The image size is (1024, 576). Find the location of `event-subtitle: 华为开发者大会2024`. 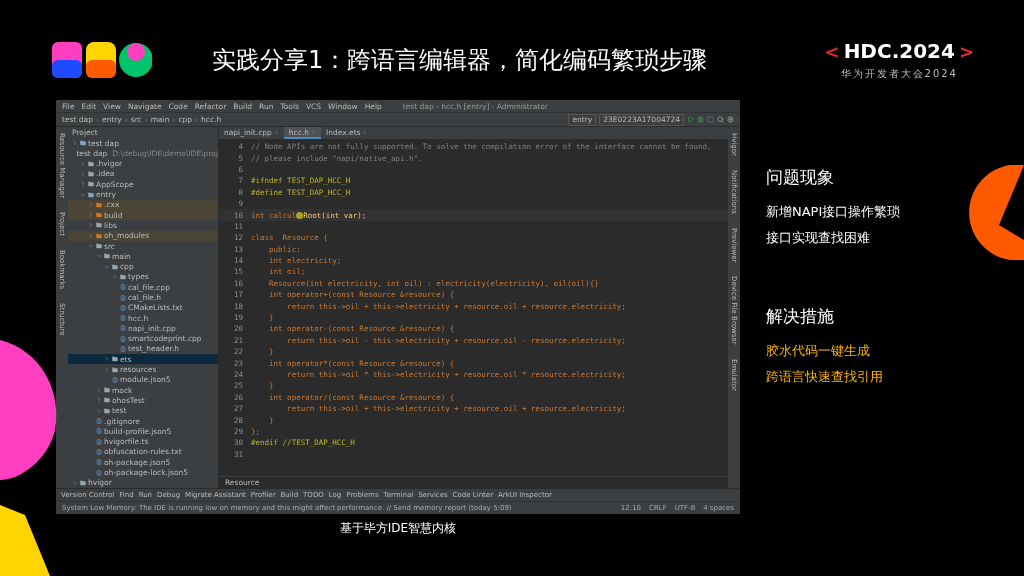

event-subtitle: 华为开发者大会2024 is located at coordinates (899, 74).